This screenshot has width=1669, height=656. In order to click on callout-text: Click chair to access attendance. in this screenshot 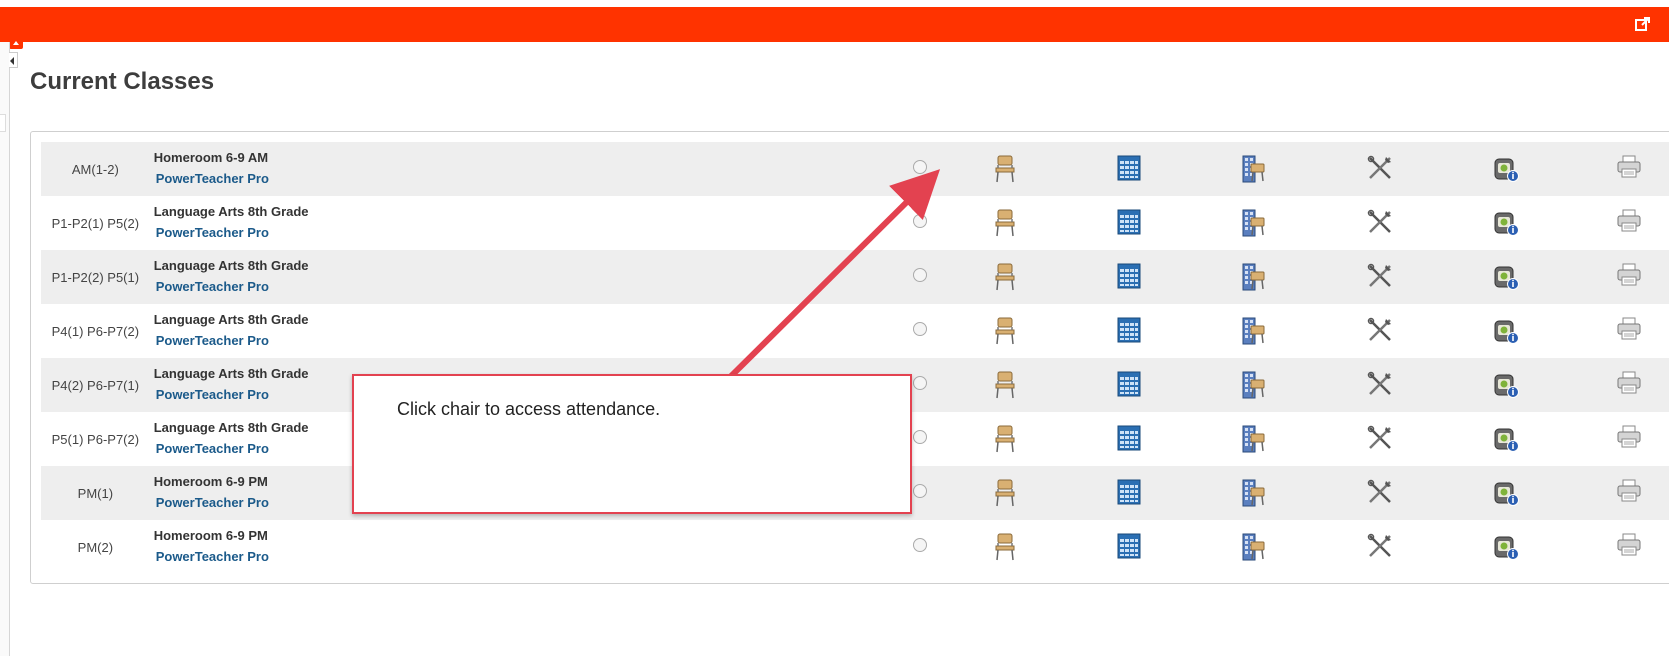, I will do `click(529, 409)`.